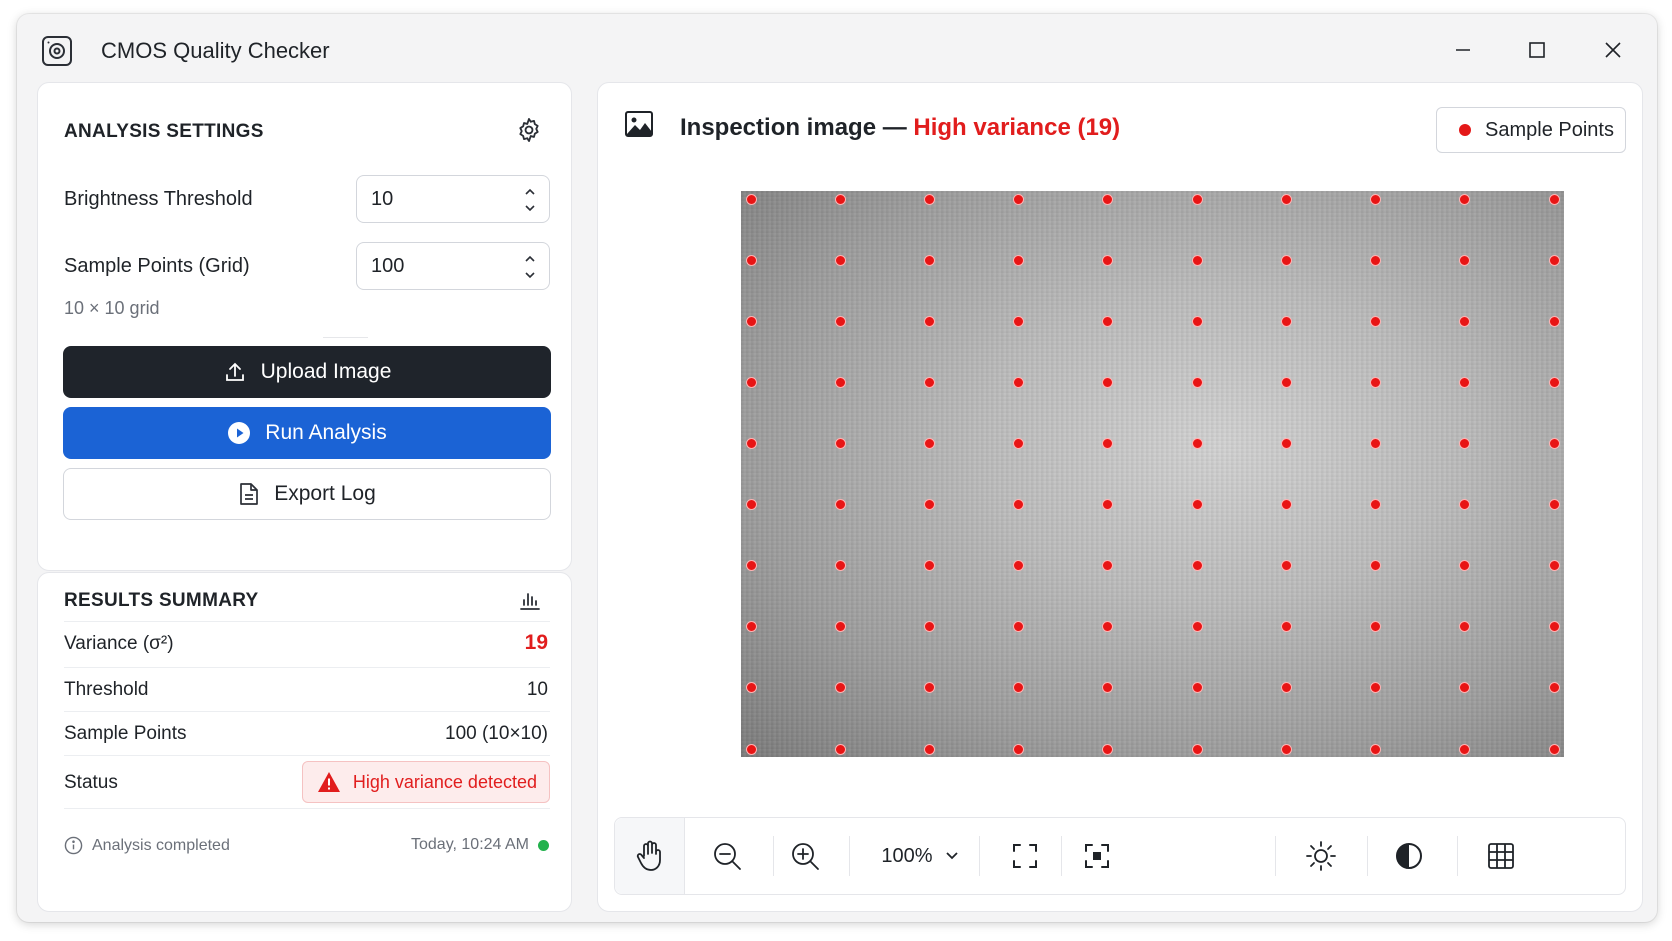  Describe the element at coordinates (239, 433) in the screenshot. I see `play-circle-icon` at that location.